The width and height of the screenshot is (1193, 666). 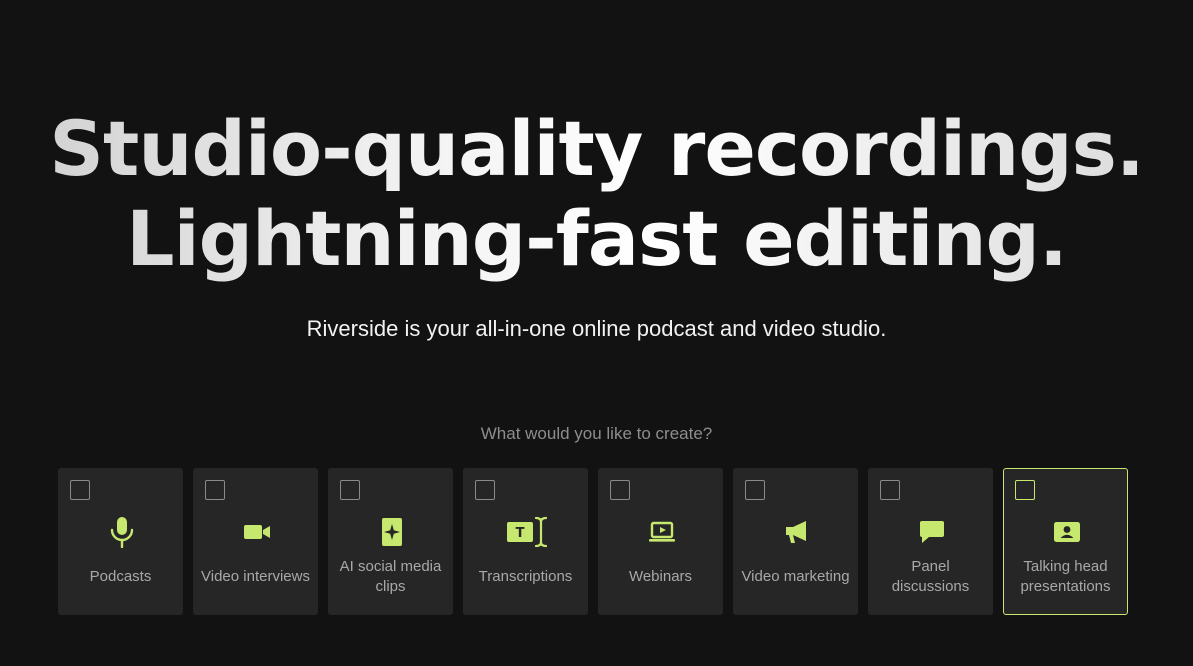 What do you see at coordinates (930, 576) in the screenshot?
I see `card-label: Panel discussions` at bounding box center [930, 576].